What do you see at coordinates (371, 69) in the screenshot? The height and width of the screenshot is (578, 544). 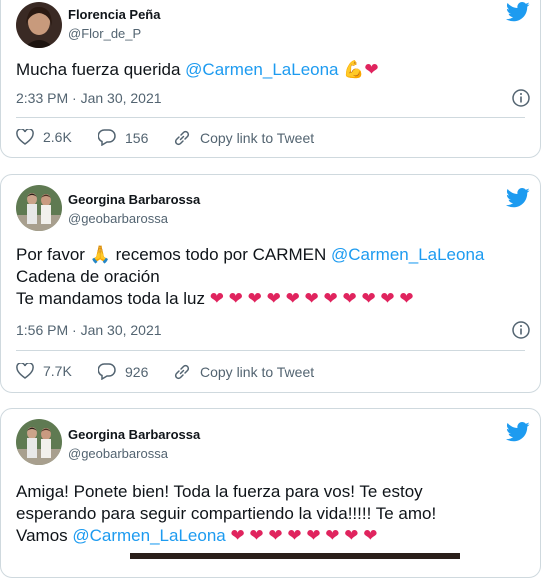 I see `heart-emoji: ❤` at bounding box center [371, 69].